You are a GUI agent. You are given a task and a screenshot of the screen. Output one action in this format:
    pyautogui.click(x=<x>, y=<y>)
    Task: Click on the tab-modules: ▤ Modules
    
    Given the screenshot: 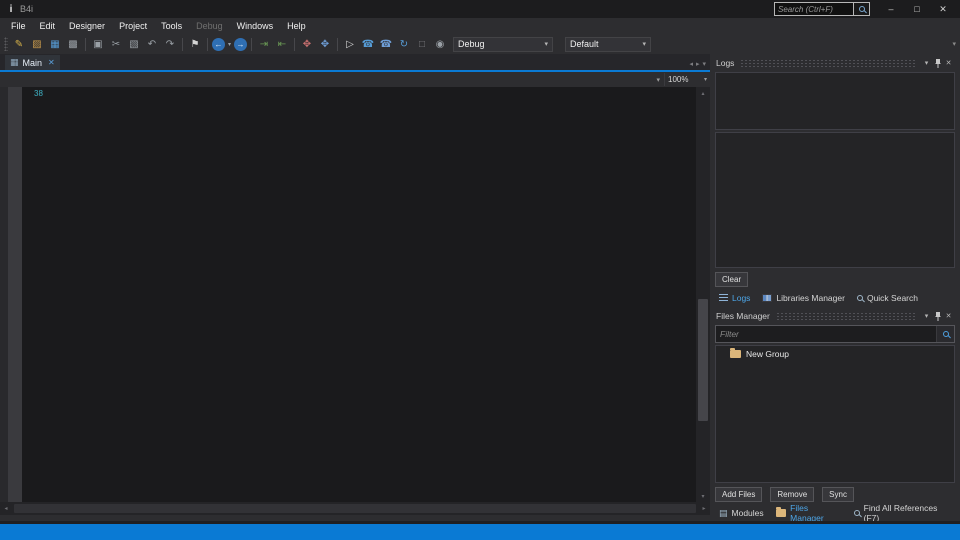 What is the action you would take?
    pyautogui.click(x=741, y=513)
    